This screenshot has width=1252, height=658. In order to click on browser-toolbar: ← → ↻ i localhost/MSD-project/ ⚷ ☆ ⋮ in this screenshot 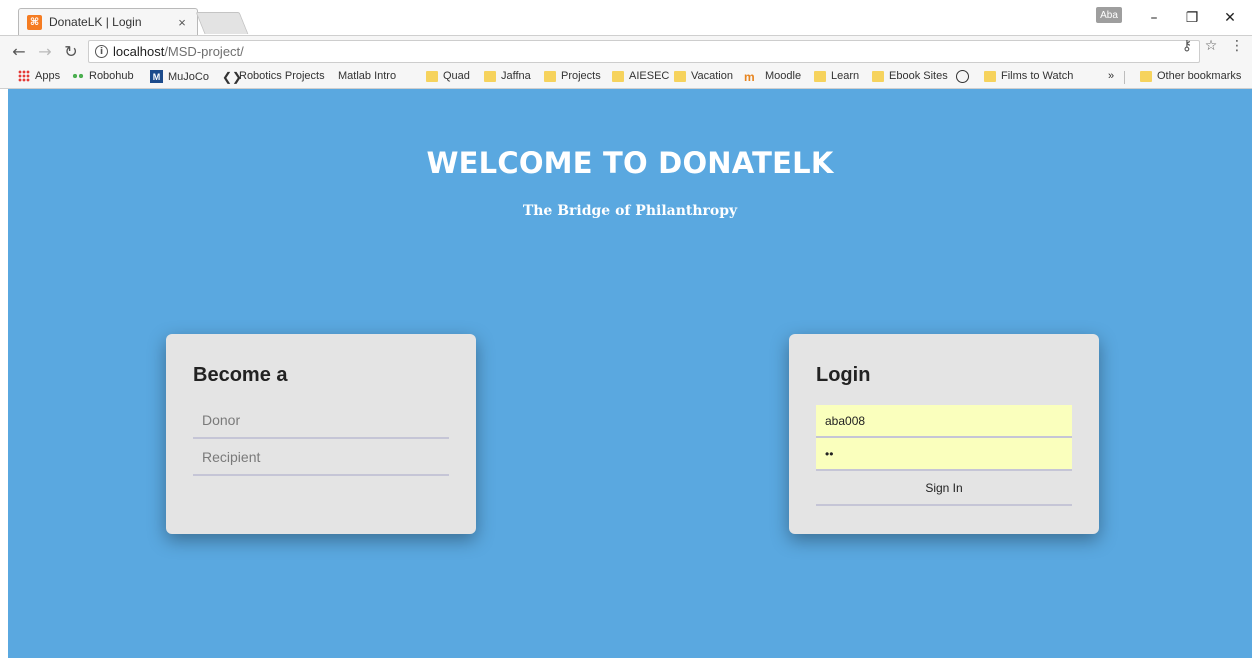, I will do `click(626, 50)`.